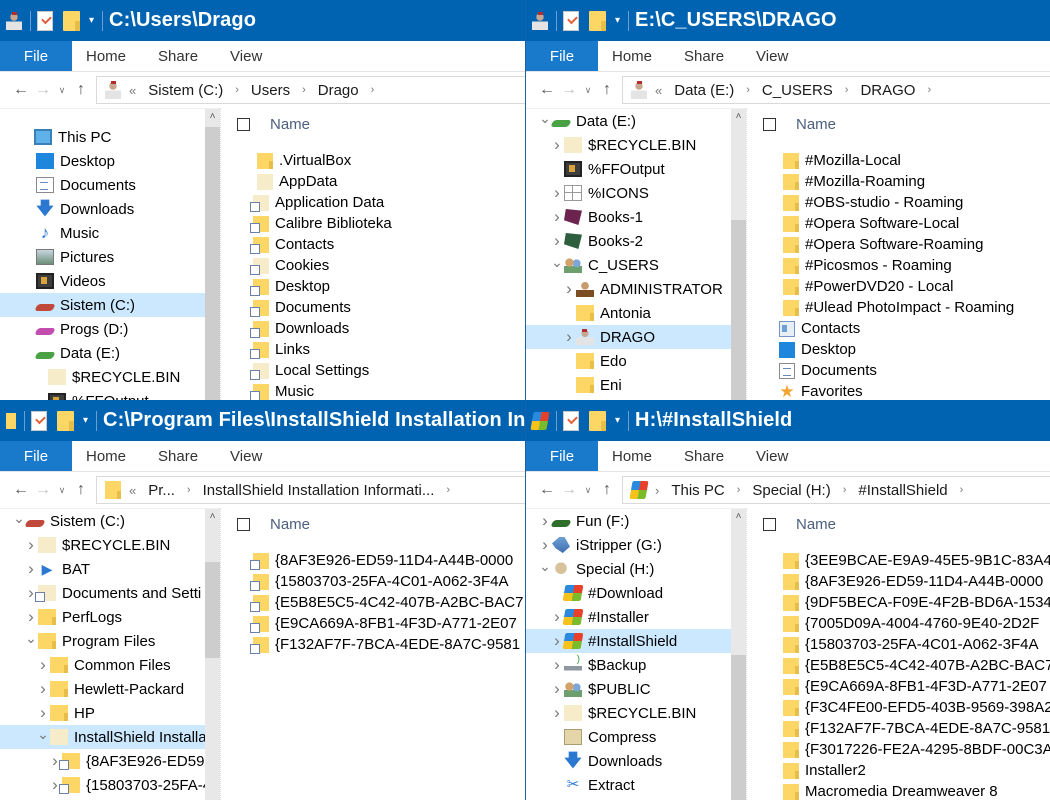  Describe the element at coordinates (628, 641) in the screenshot. I see `tree-item: › #InstallShield` at that location.